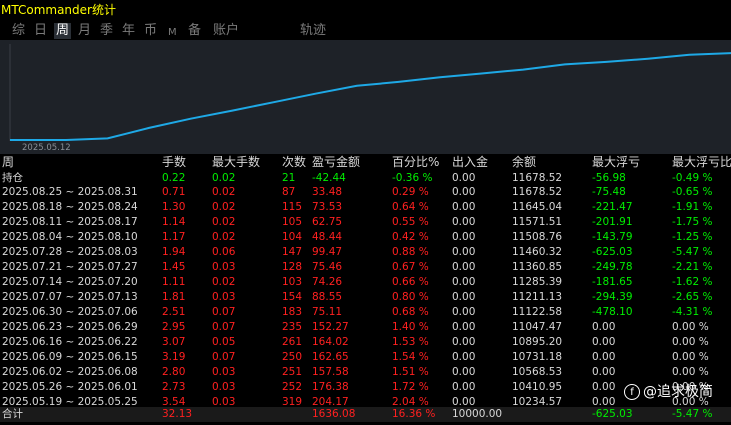  Describe the element at coordinates (327, 222) in the screenshot. I see `cell-col-4: 62.75` at that location.